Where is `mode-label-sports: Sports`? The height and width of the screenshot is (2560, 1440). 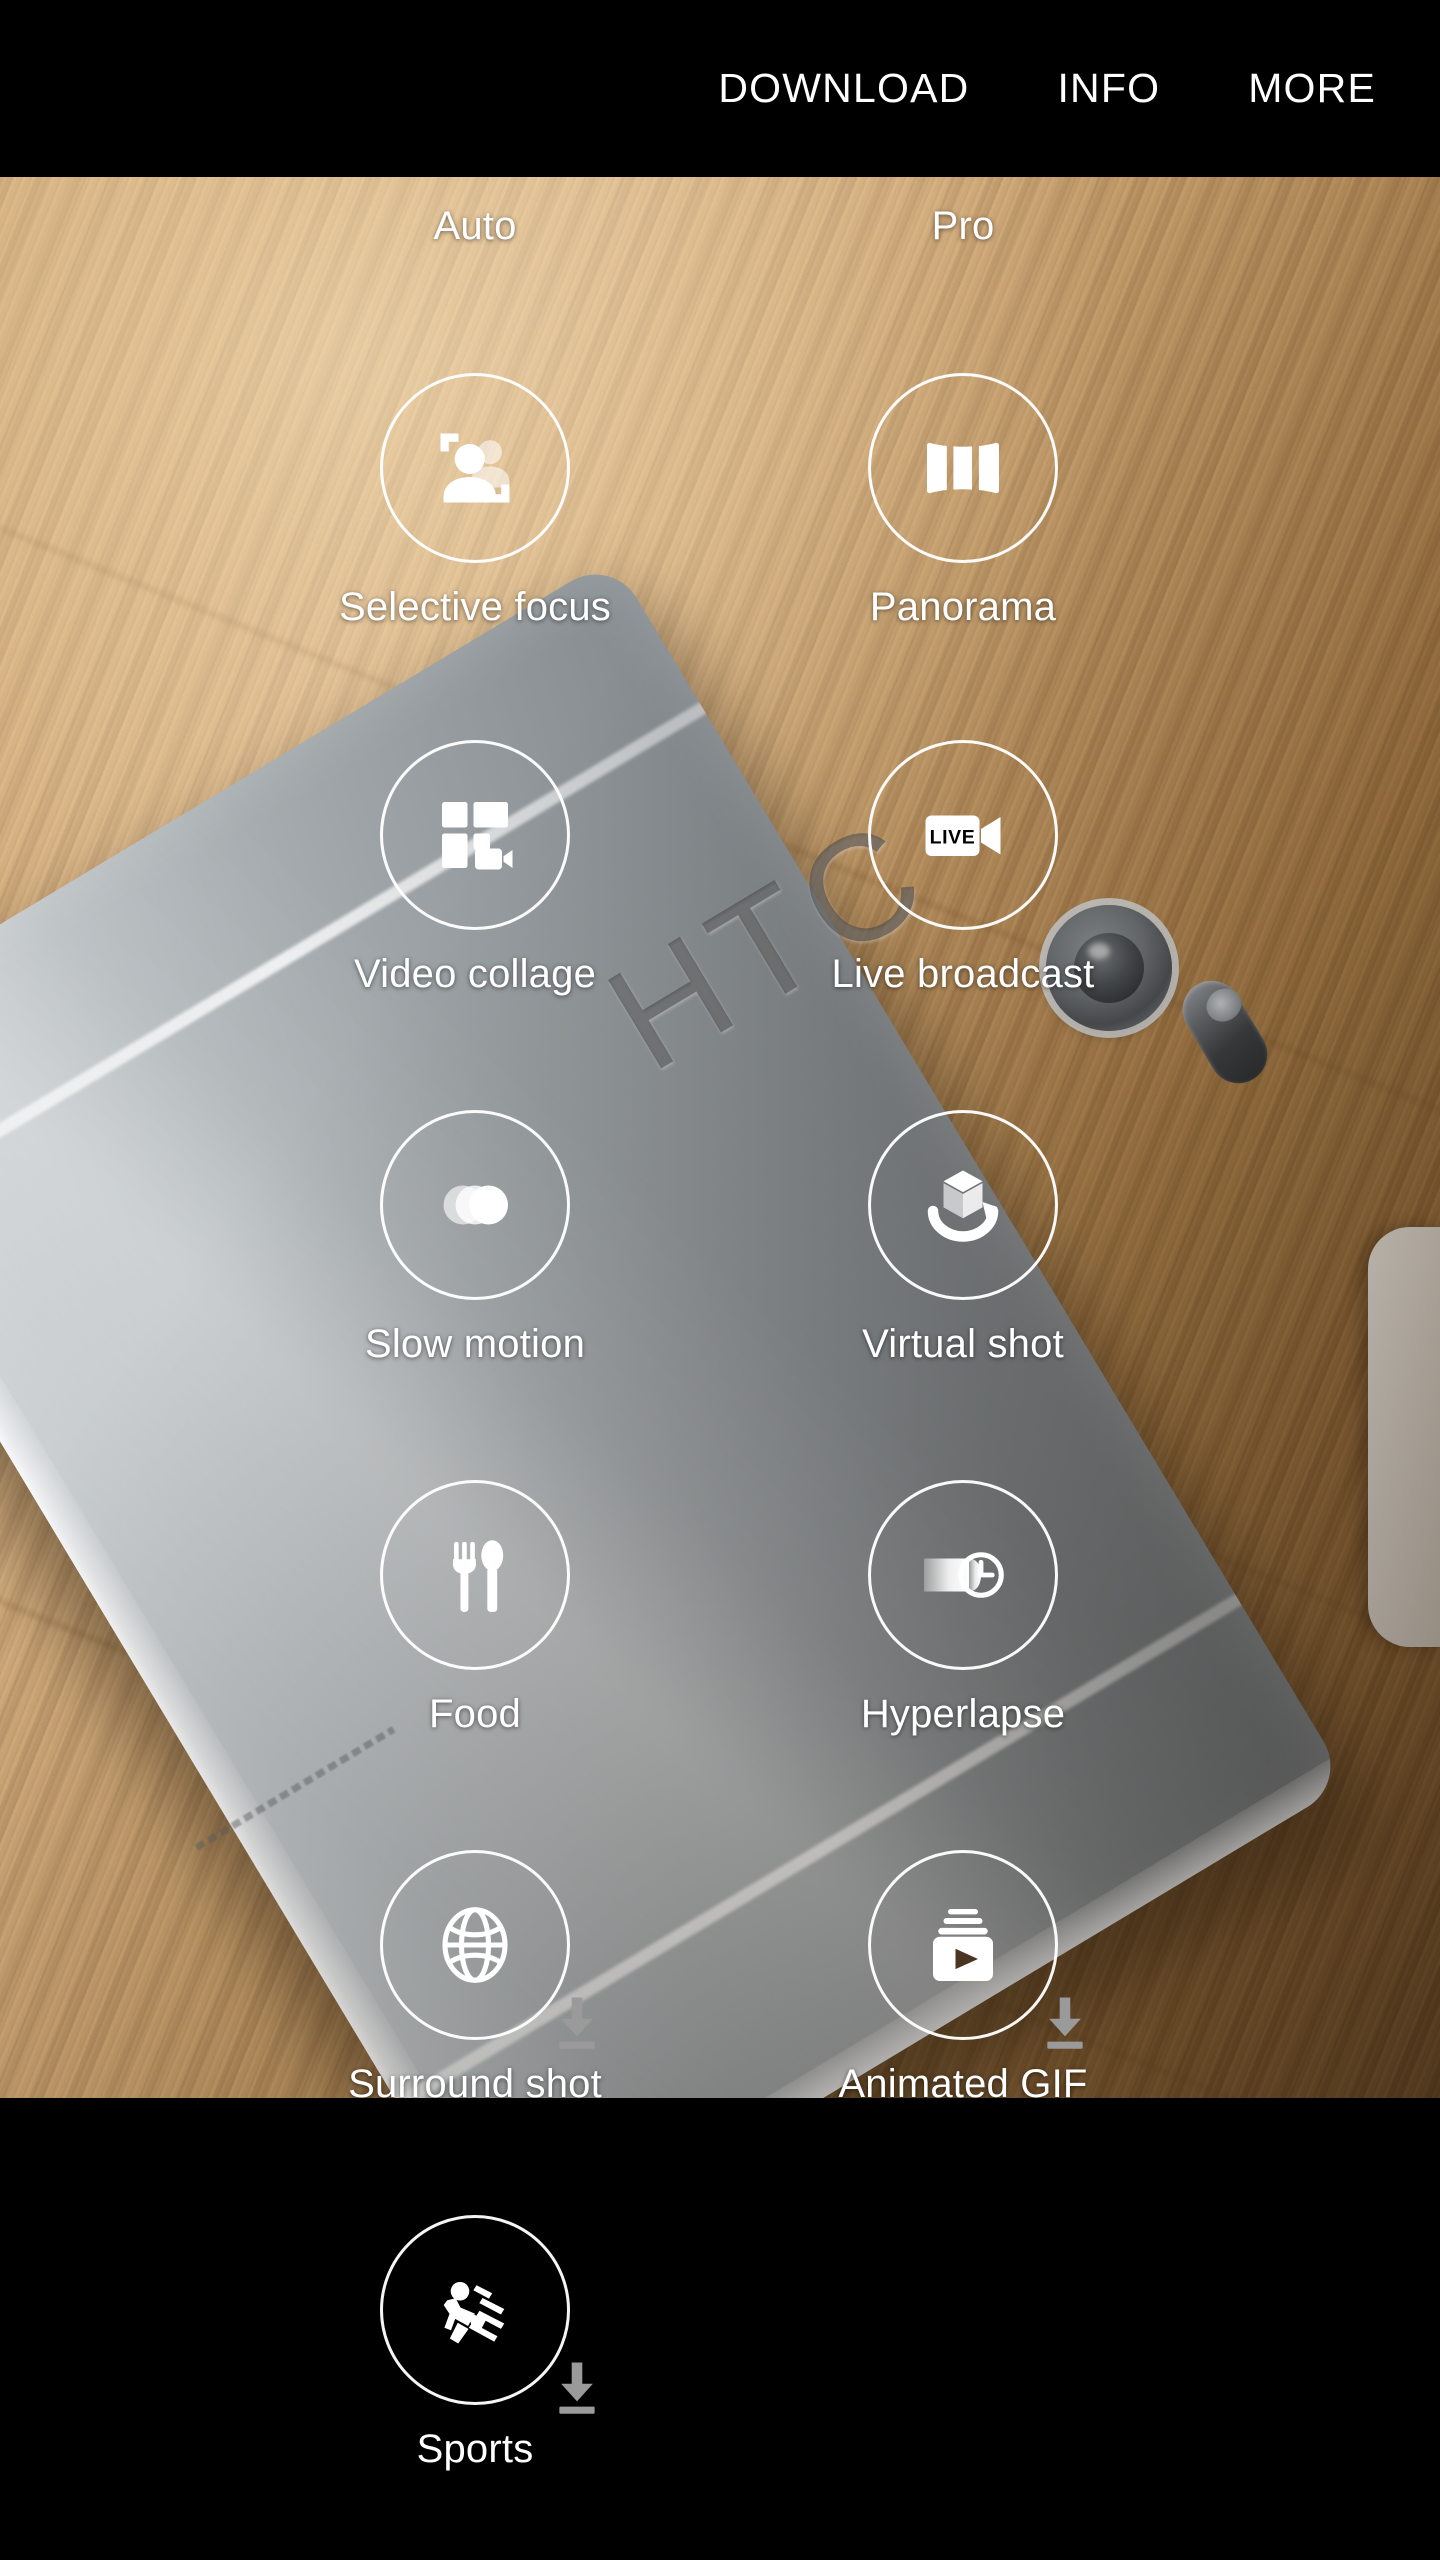
mode-label-sports: Sports is located at coordinates (475, 2449).